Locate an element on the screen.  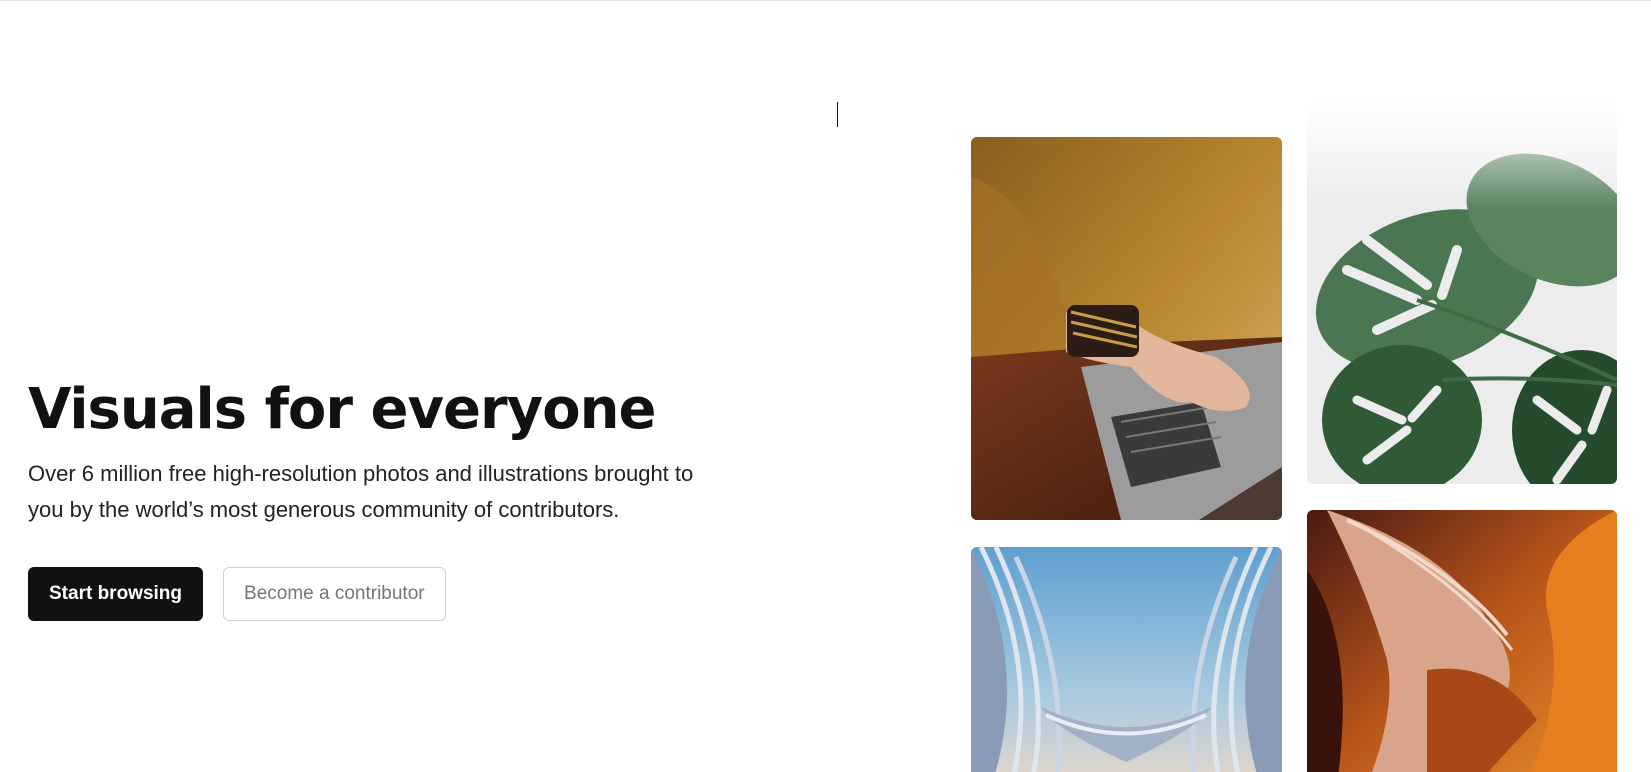
canyon-rock-photo is located at coordinates (1462, 641).